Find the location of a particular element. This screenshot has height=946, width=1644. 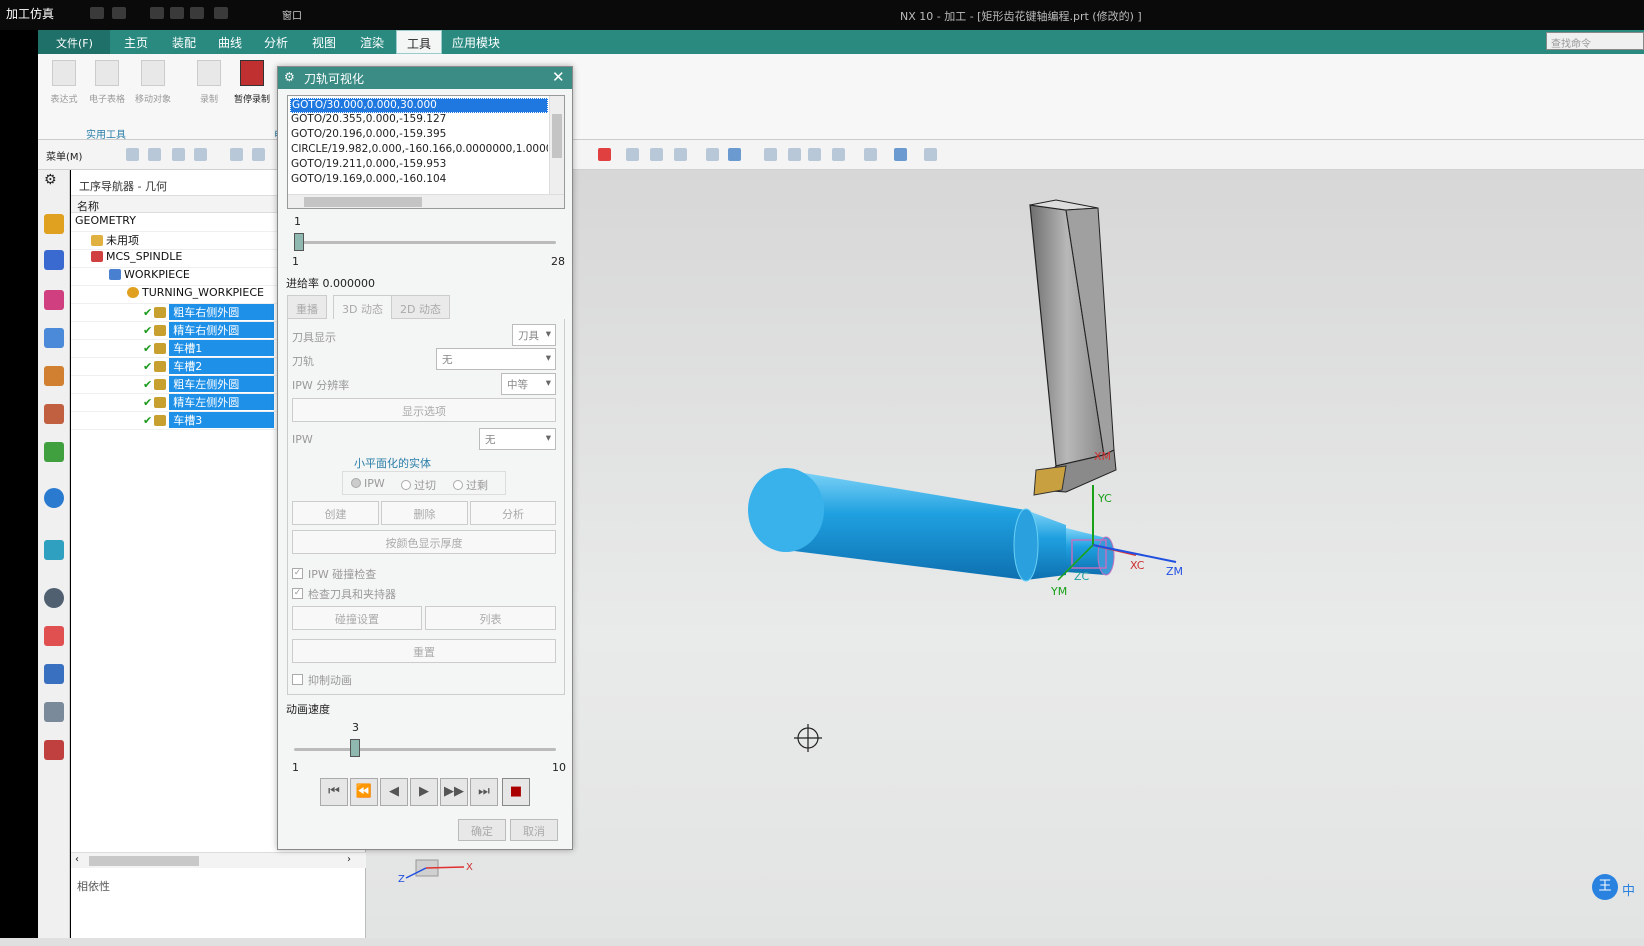

list-item: GOTO/19.211,0.000,-159.953 is located at coordinates (419, 165).